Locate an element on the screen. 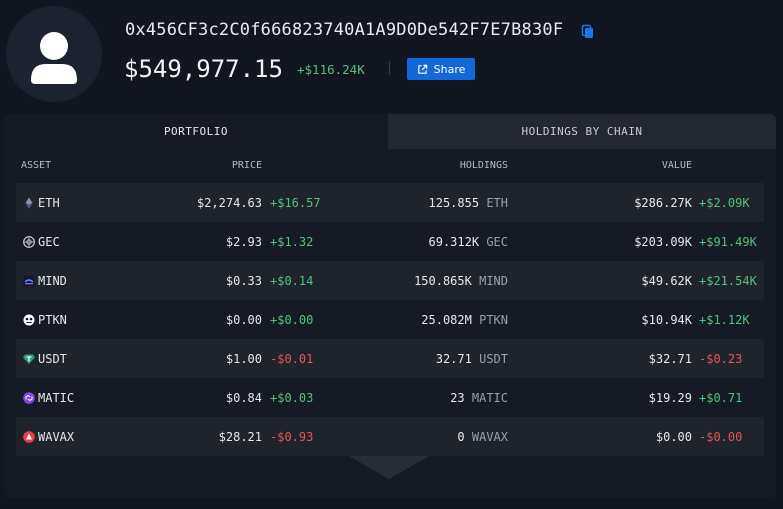 The image size is (783, 509). value-change: +$91.49K is located at coordinates (728, 242).